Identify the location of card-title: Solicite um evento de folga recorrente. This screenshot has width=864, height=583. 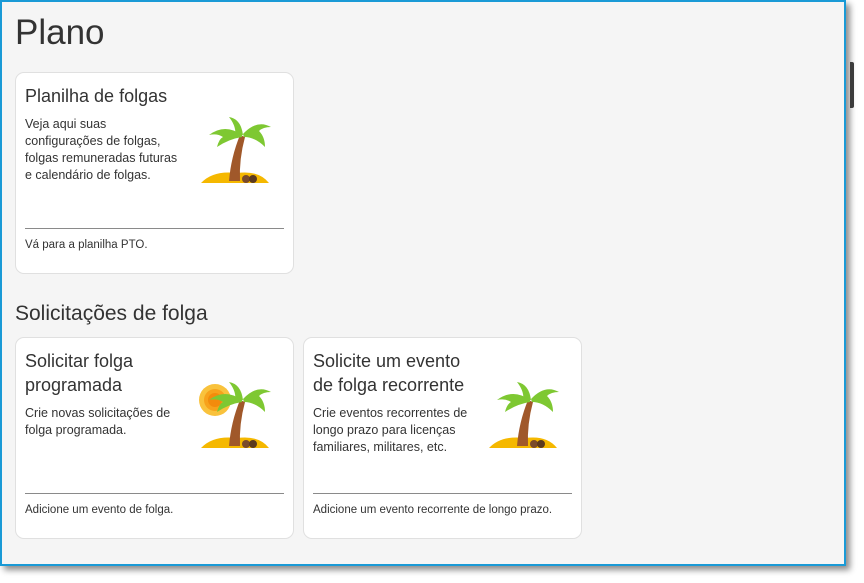
(389, 373).